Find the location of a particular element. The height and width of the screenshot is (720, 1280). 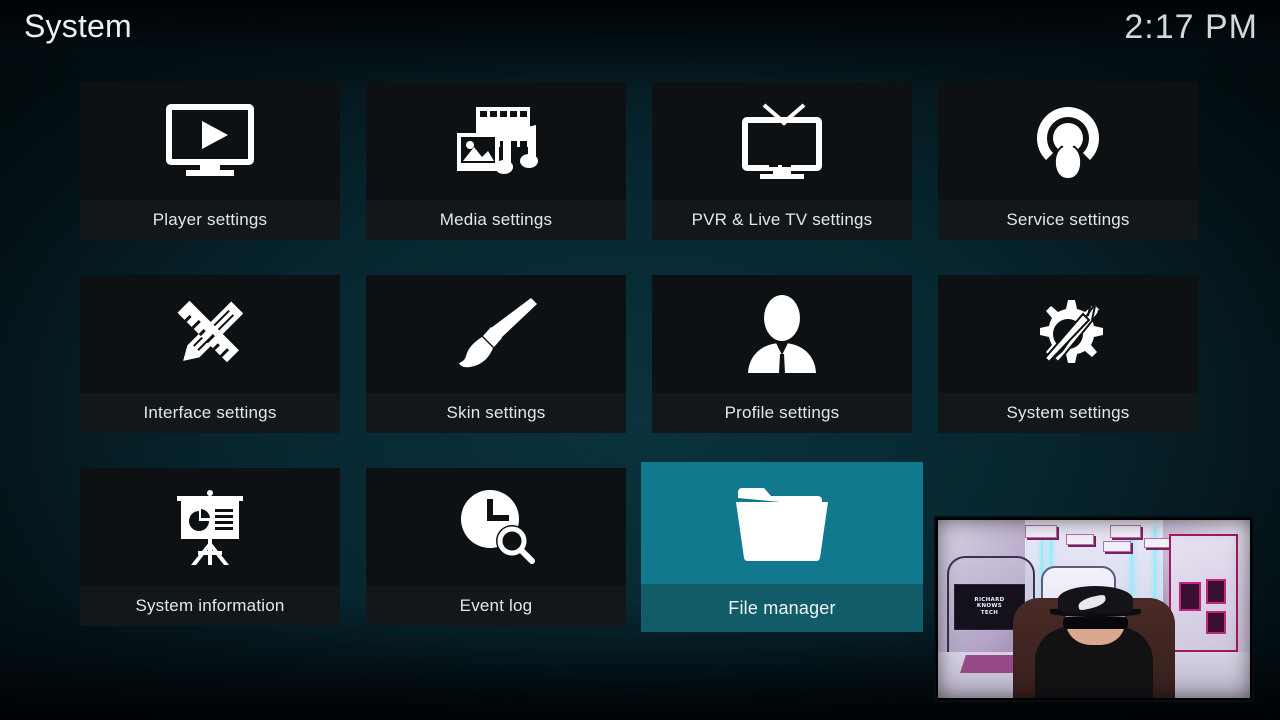

tile-label: Service settings is located at coordinates (1068, 220).